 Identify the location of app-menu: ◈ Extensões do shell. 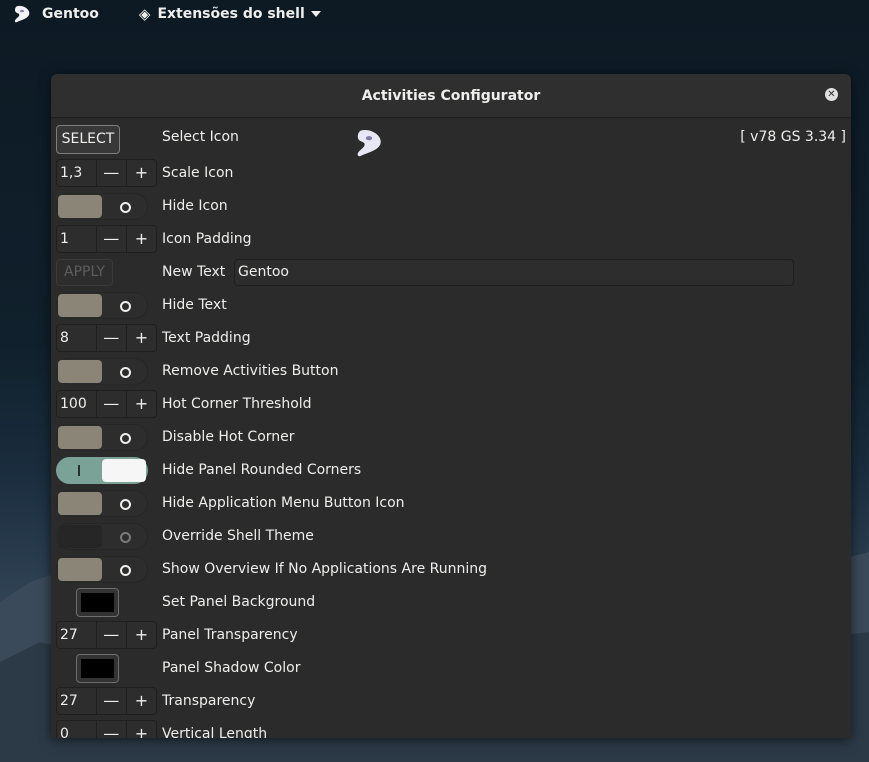
(230, 14).